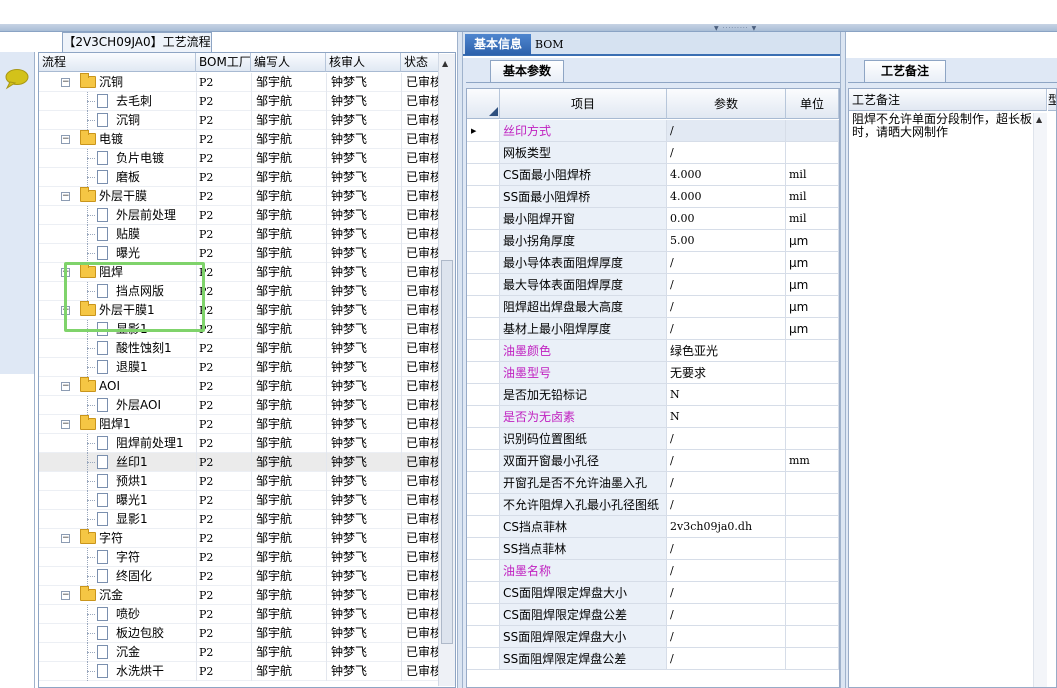 This screenshot has height=688, width=1057. What do you see at coordinates (239, 614) in the screenshot?
I see `tree-row: 喷砂 P2 邹宇航 钟梦飞 已审核` at bounding box center [239, 614].